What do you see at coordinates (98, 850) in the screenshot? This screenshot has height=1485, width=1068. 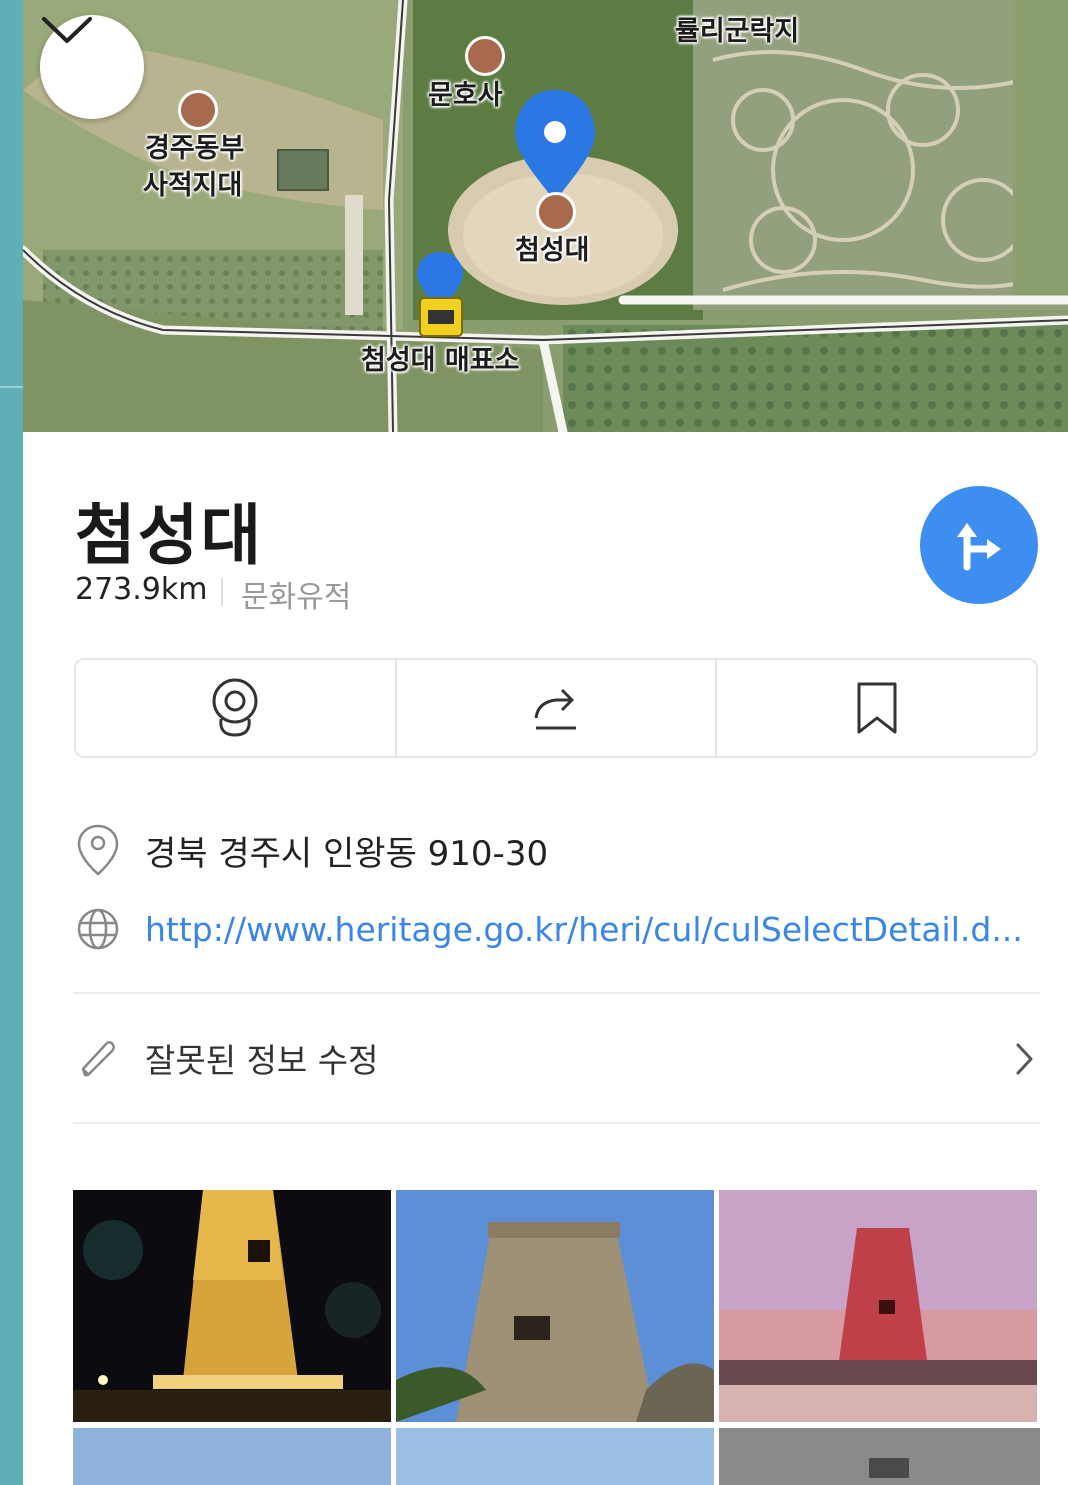 I see `location-pin-icon` at bounding box center [98, 850].